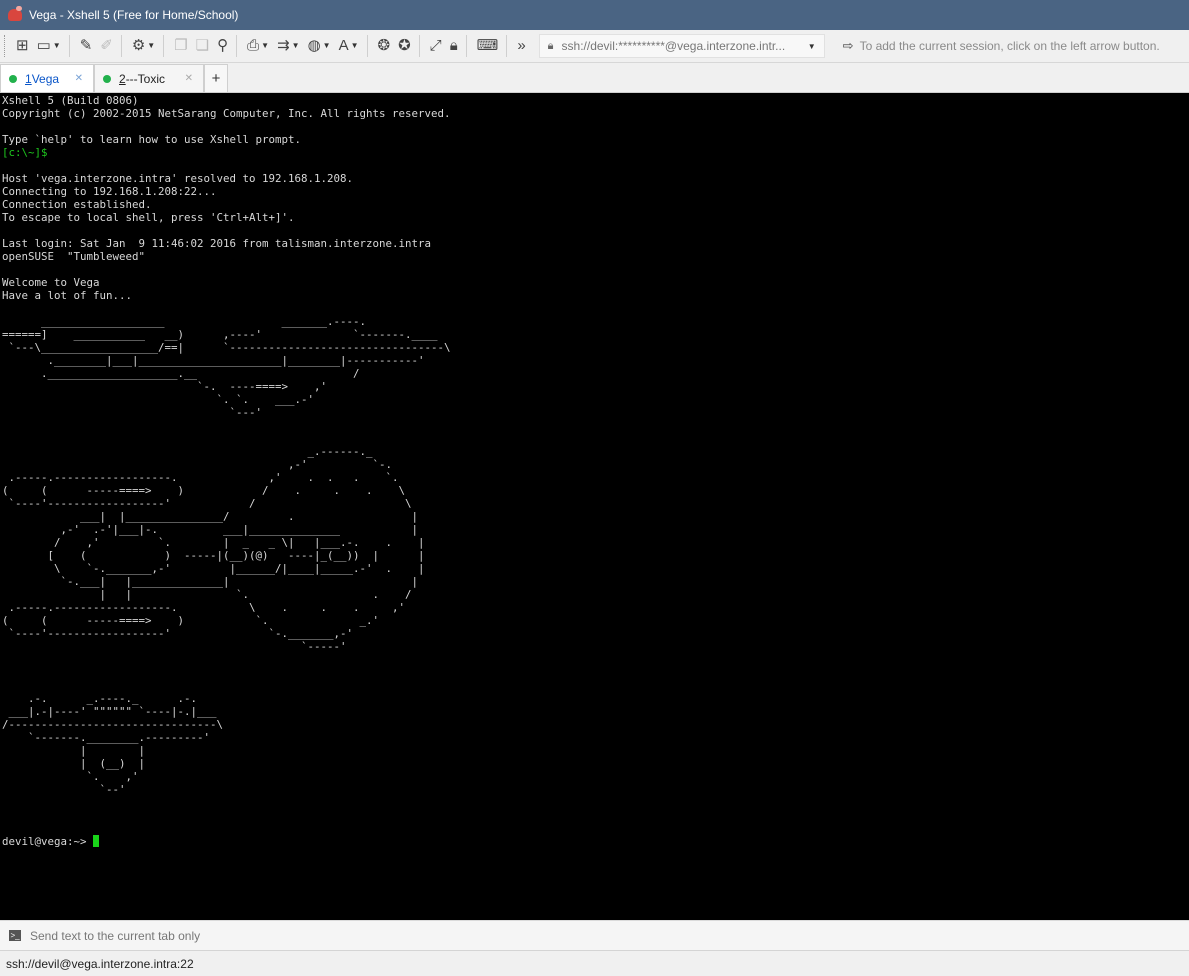 The height and width of the screenshot is (976, 1189). What do you see at coordinates (204, 607) in the screenshot?
I see `terminal-line: .-----.------------------. \ . . . ,'` at bounding box center [204, 607].